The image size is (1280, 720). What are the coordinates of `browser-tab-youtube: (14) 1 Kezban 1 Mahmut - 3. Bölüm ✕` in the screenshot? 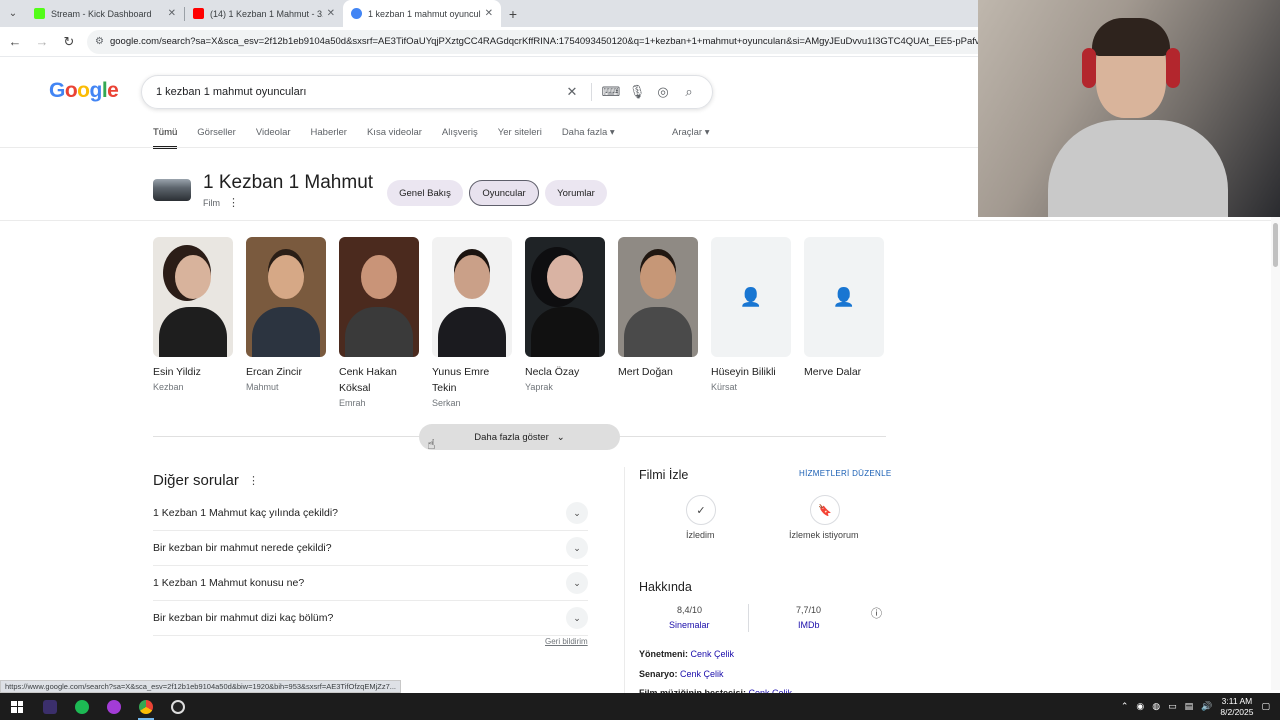 It's located at (264, 13).